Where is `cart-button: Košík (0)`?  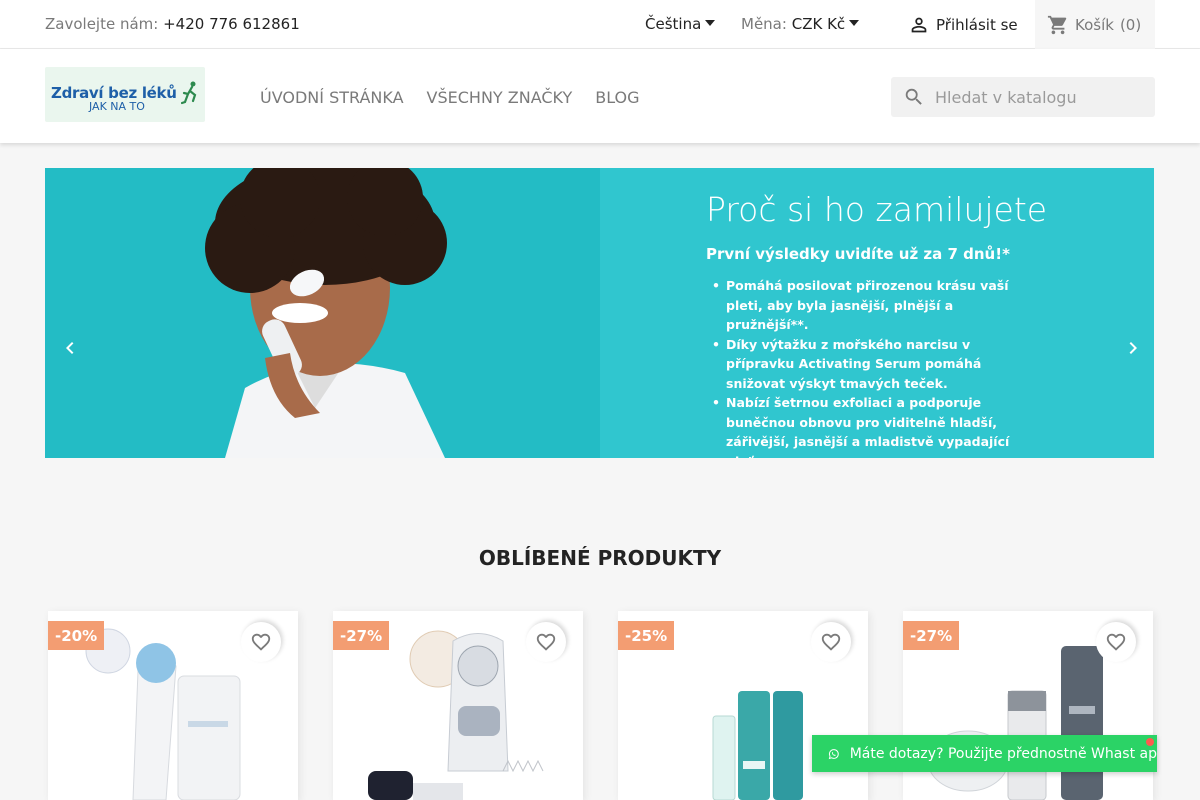 cart-button: Košík (0) is located at coordinates (1095, 24).